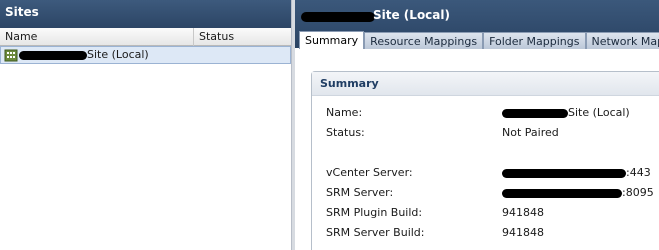 Image resolution: width=659 pixels, height=250 pixels. Describe the element at coordinates (530, 132) in the screenshot. I see `status-value: Not Paired` at that location.